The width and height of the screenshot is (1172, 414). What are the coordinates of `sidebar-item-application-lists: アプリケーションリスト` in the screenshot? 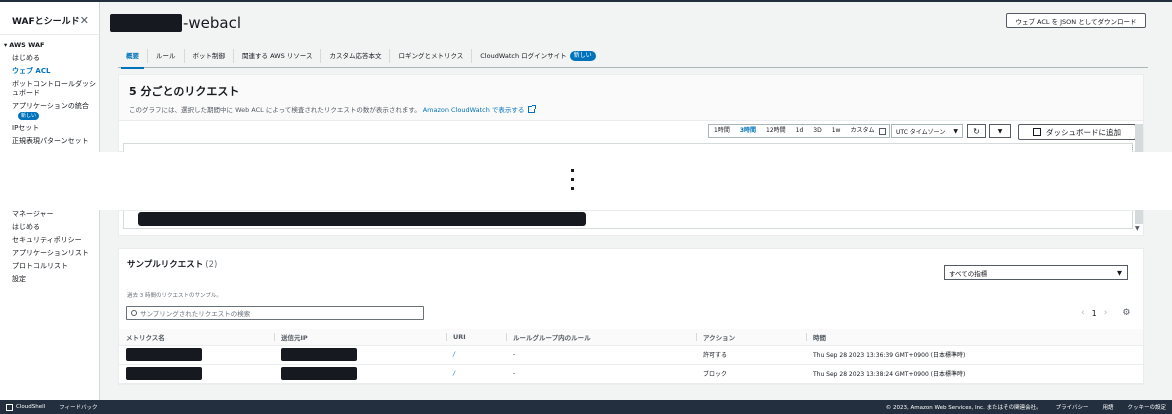 It's located at (44, 253).